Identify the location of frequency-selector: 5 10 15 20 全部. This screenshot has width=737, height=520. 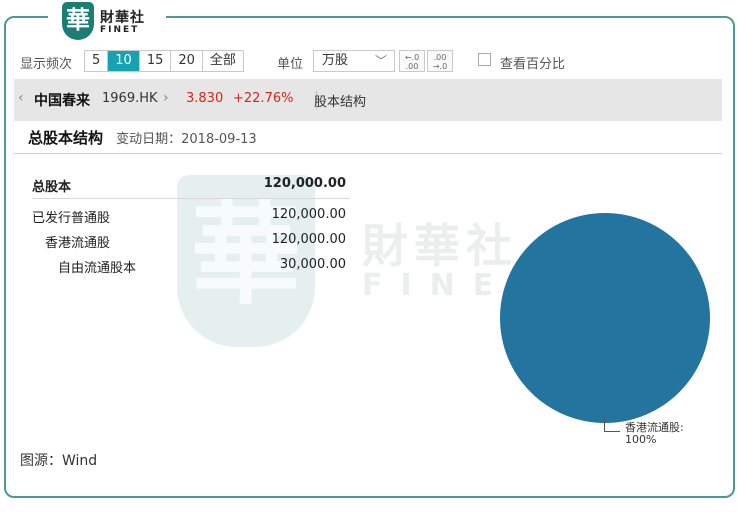
(164, 61).